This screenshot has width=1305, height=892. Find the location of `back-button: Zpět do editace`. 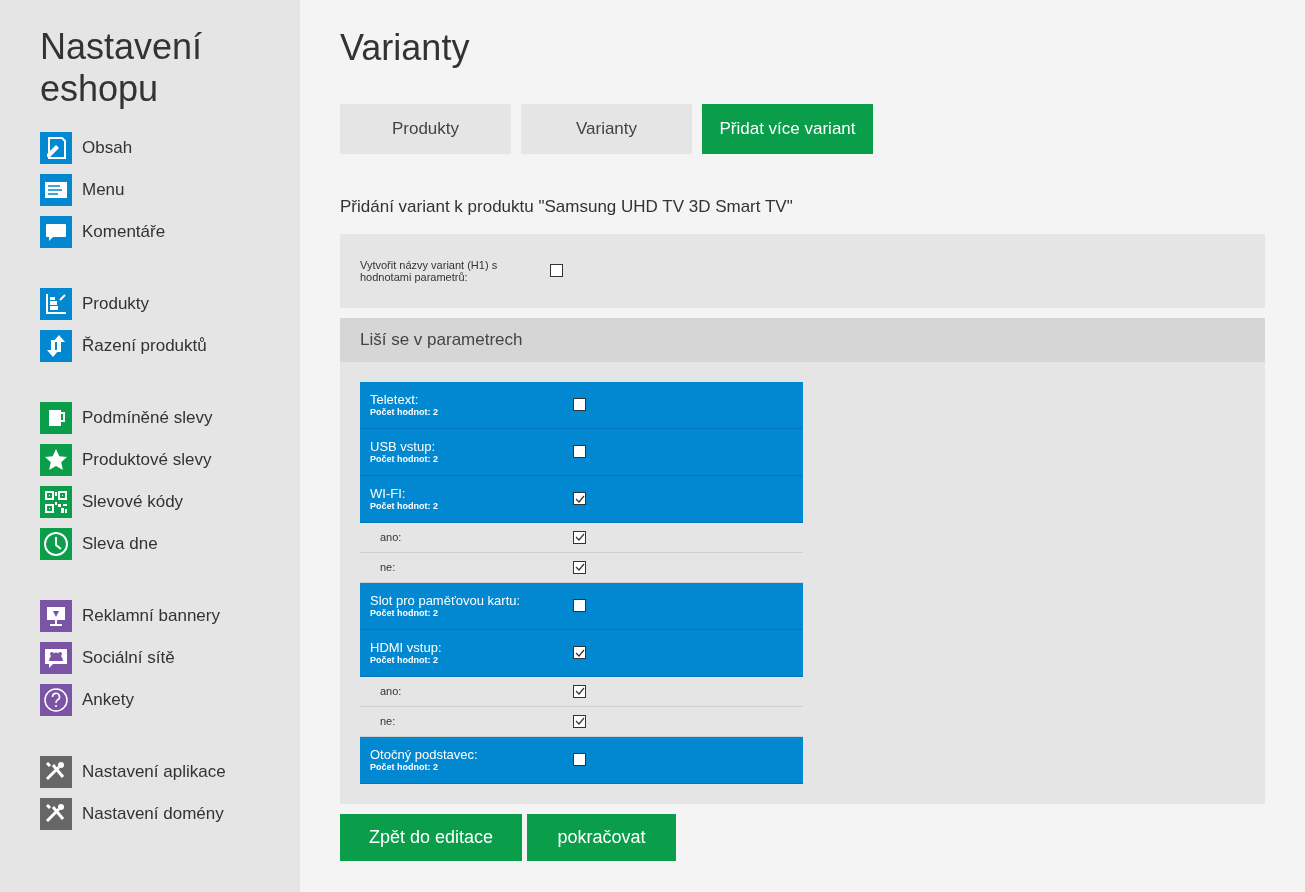

back-button: Zpět do editace is located at coordinates (431, 837).